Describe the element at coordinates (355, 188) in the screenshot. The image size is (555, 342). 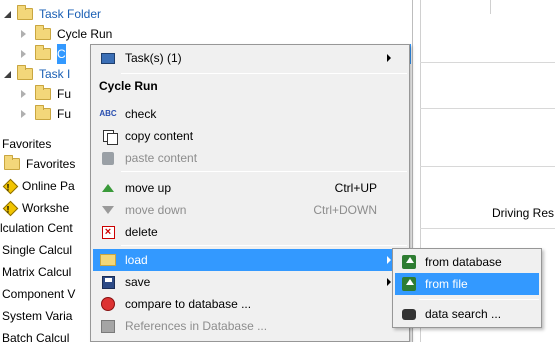
I see `shortcut-label: Ctrl+UP` at that location.